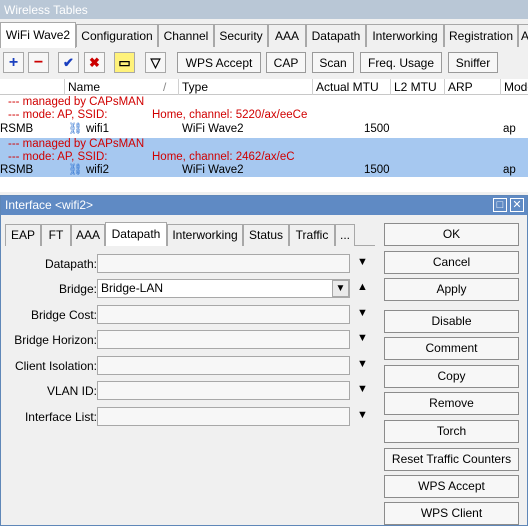 Image resolution: width=528 pixels, height=526 pixels. Describe the element at coordinates (312, 235) in the screenshot. I see `tab-traffic: Traffic` at that location.